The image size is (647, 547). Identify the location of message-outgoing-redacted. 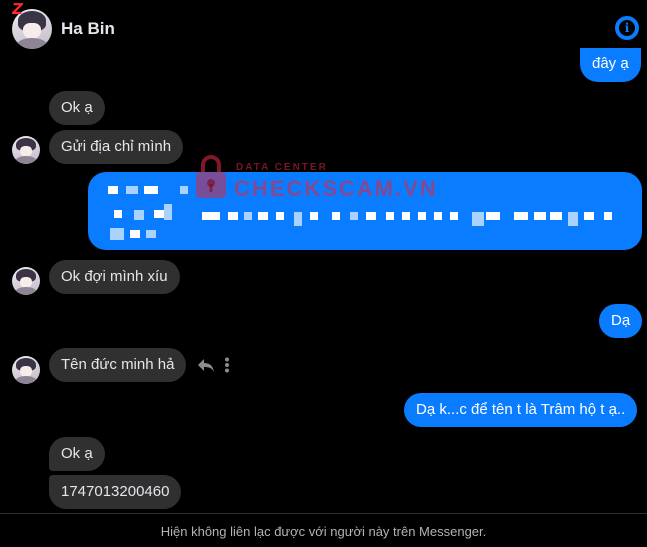
(365, 211).